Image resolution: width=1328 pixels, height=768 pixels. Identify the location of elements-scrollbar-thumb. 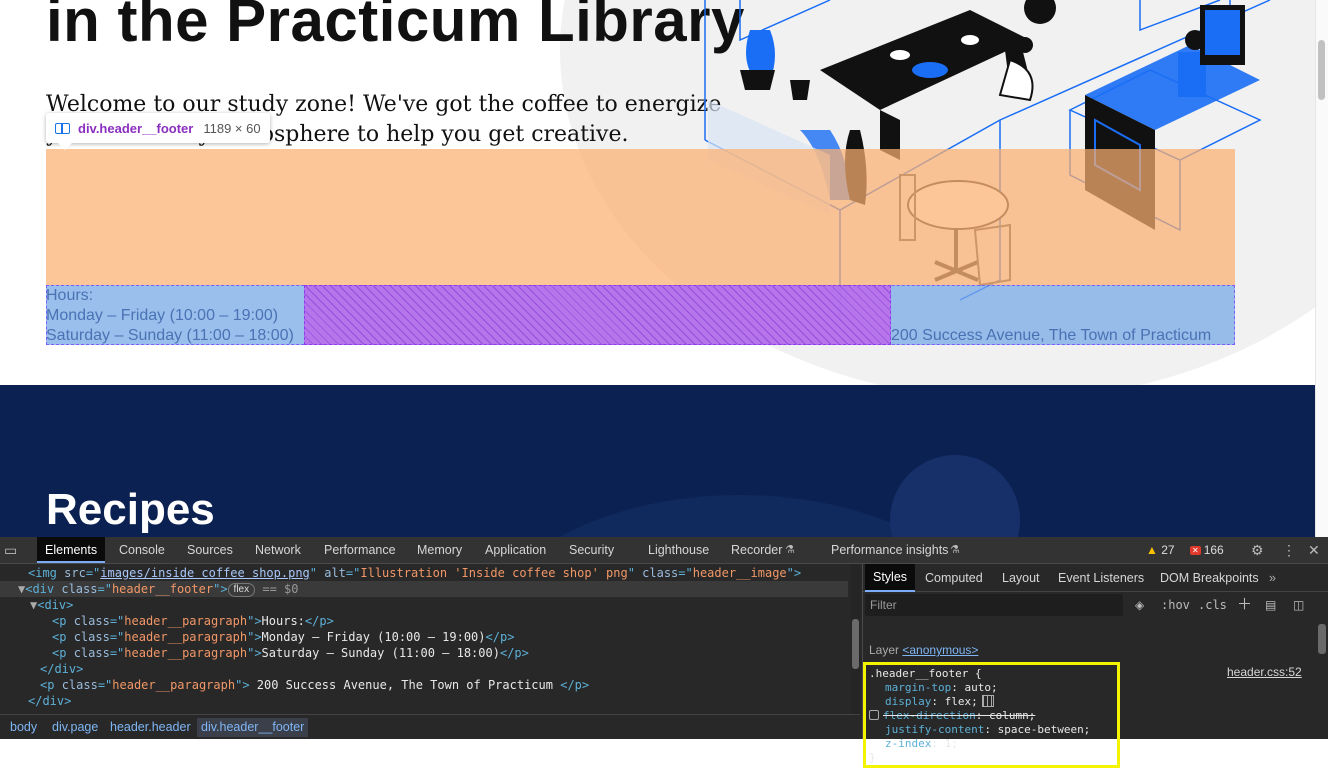
(855, 644).